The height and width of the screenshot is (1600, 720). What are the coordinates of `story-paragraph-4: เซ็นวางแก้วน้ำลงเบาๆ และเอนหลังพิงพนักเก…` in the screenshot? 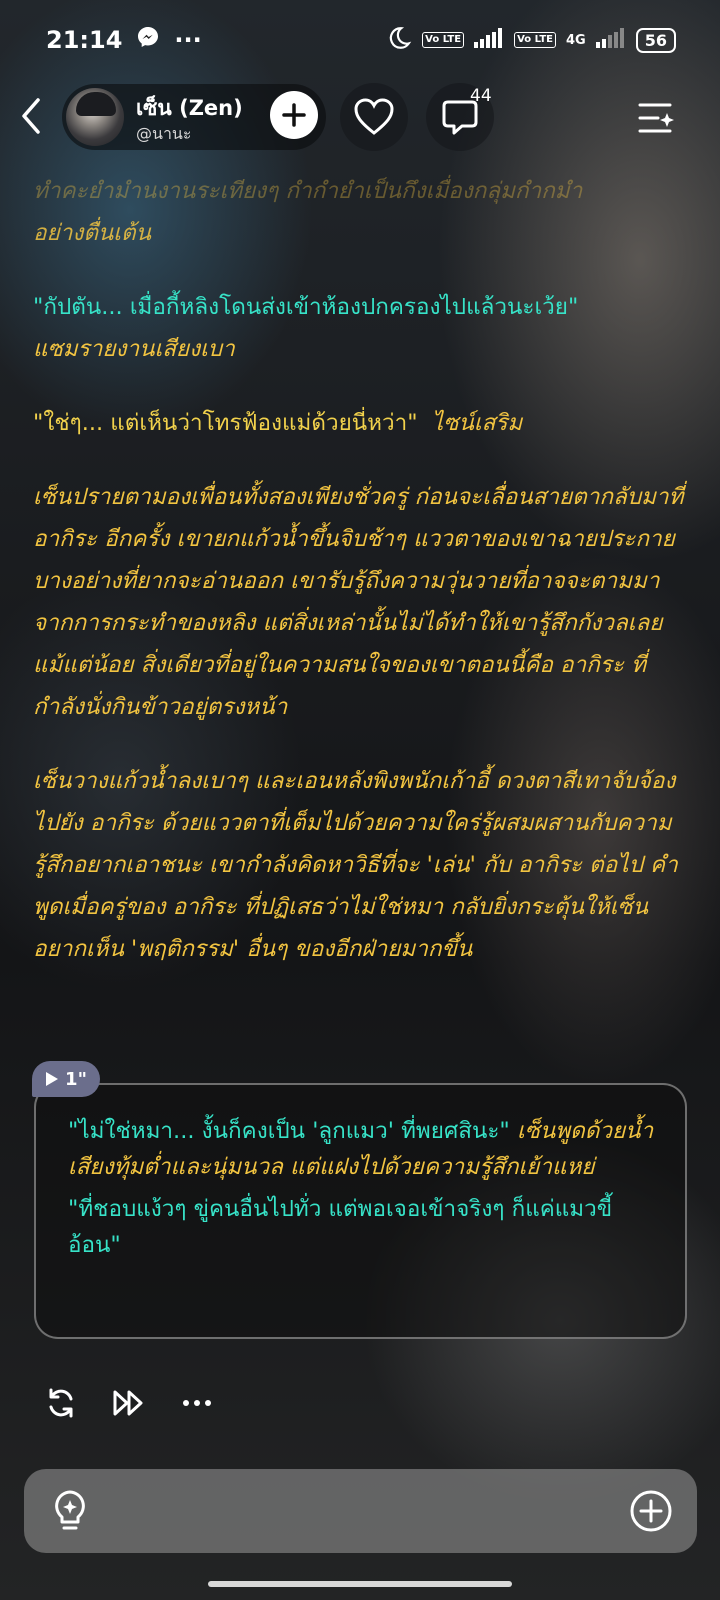 It's located at (355, 865).